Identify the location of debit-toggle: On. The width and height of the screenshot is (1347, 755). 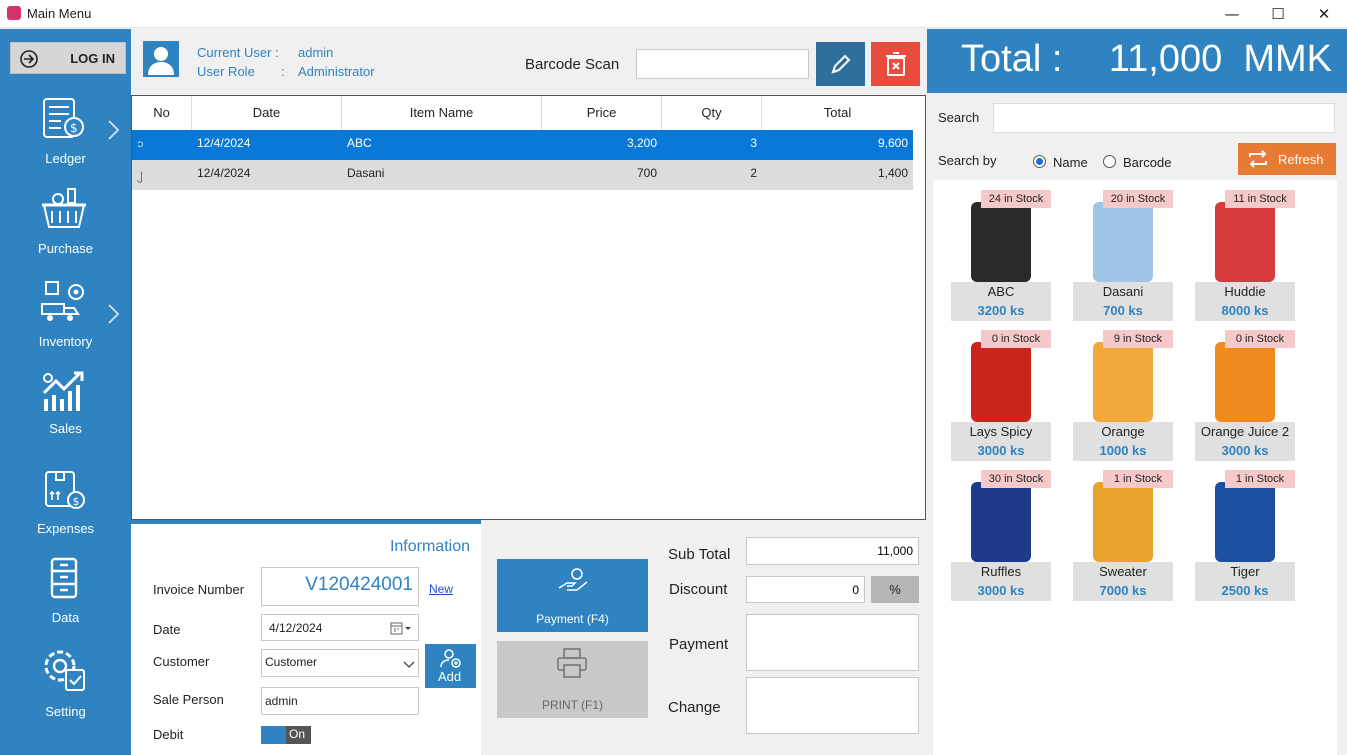
(286, 735).